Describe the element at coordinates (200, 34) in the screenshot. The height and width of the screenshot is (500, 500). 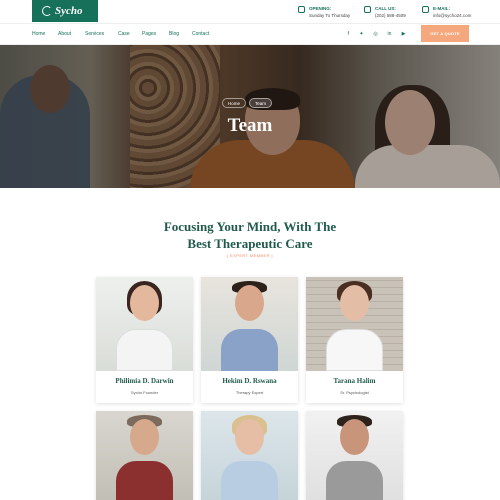
I see `nav-contact: Contact` at that location.